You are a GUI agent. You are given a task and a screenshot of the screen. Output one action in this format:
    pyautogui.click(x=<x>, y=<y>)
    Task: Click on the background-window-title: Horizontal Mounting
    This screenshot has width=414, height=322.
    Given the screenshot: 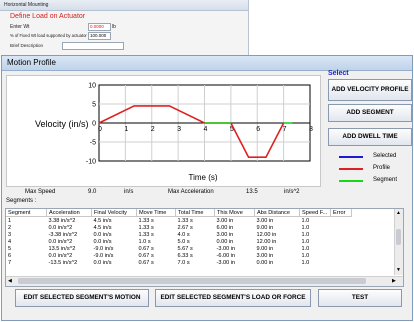 What is the action you would take?
    pyautogui.click(x=26, y=5)
    